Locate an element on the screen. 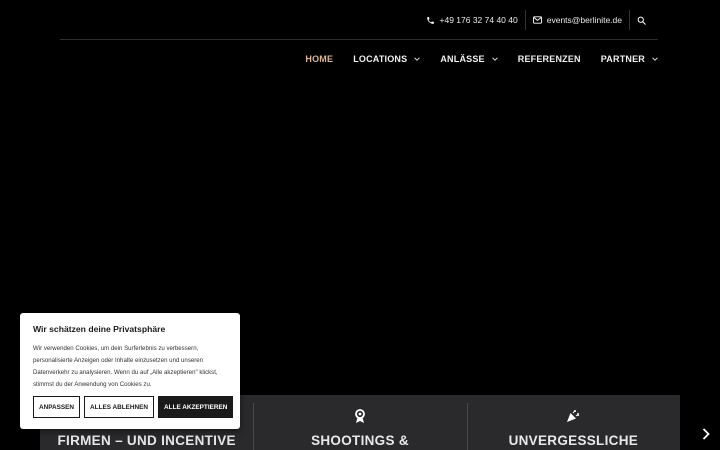 The image size is (720, 450). envelope-icon is located at coordinates (537, 20).